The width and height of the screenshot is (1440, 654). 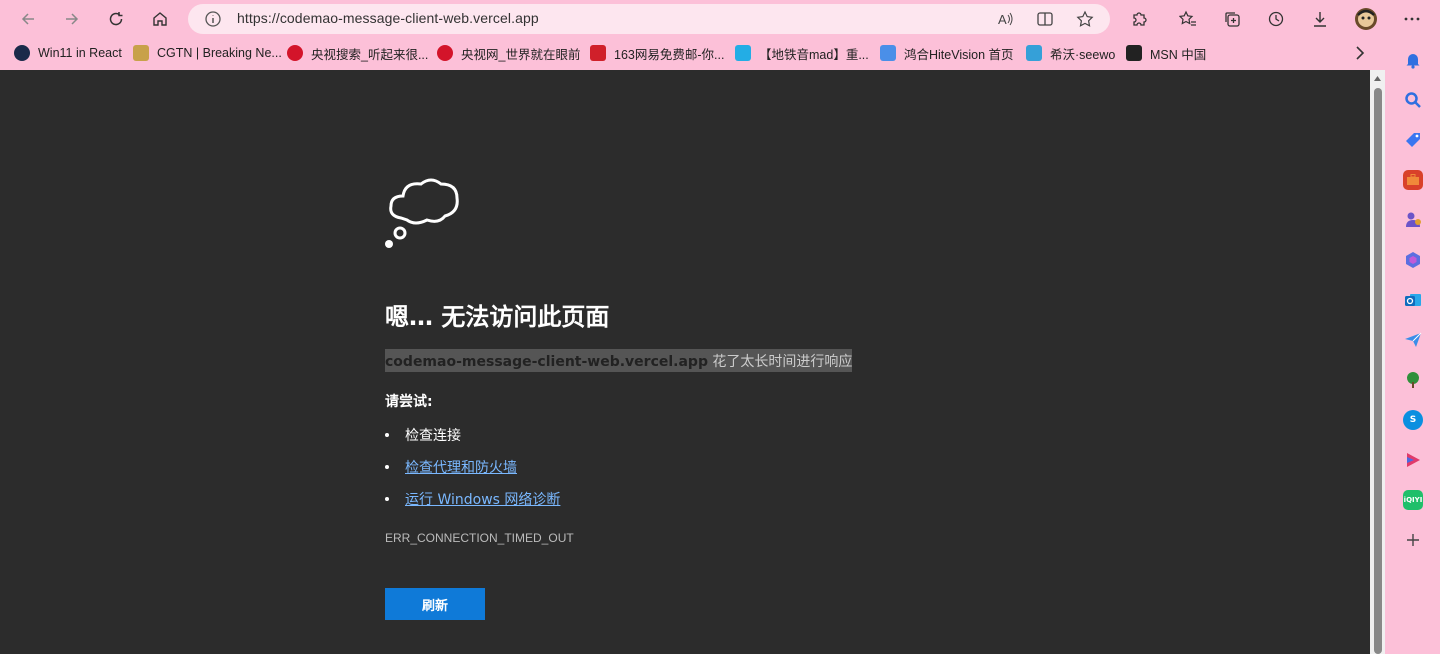 What do you see at coordinates (1413, 300) in the screenshot?
I see `outlook-icon` at bounding box center [1413, 300].